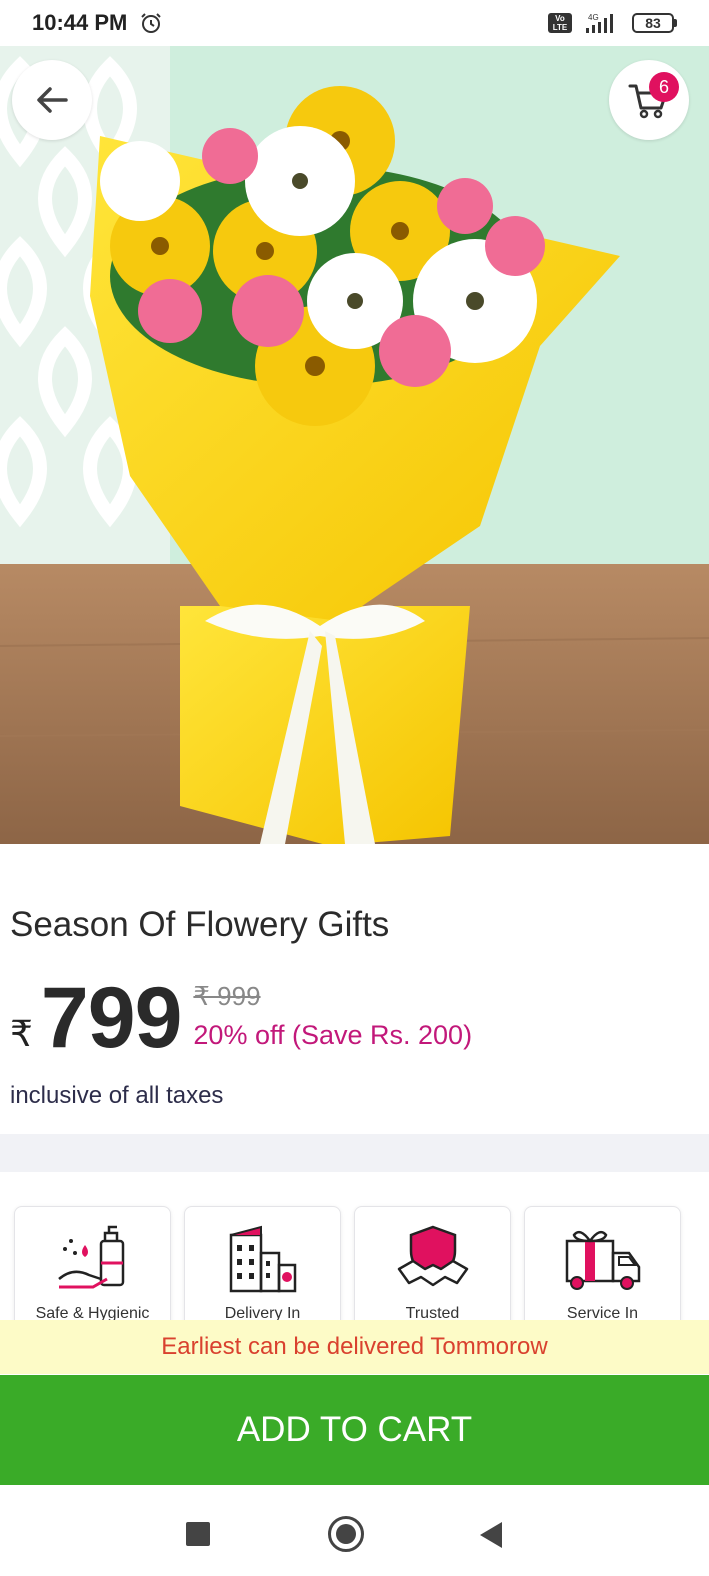  I want to click on network-type-label: 4G, so click(593, 17).